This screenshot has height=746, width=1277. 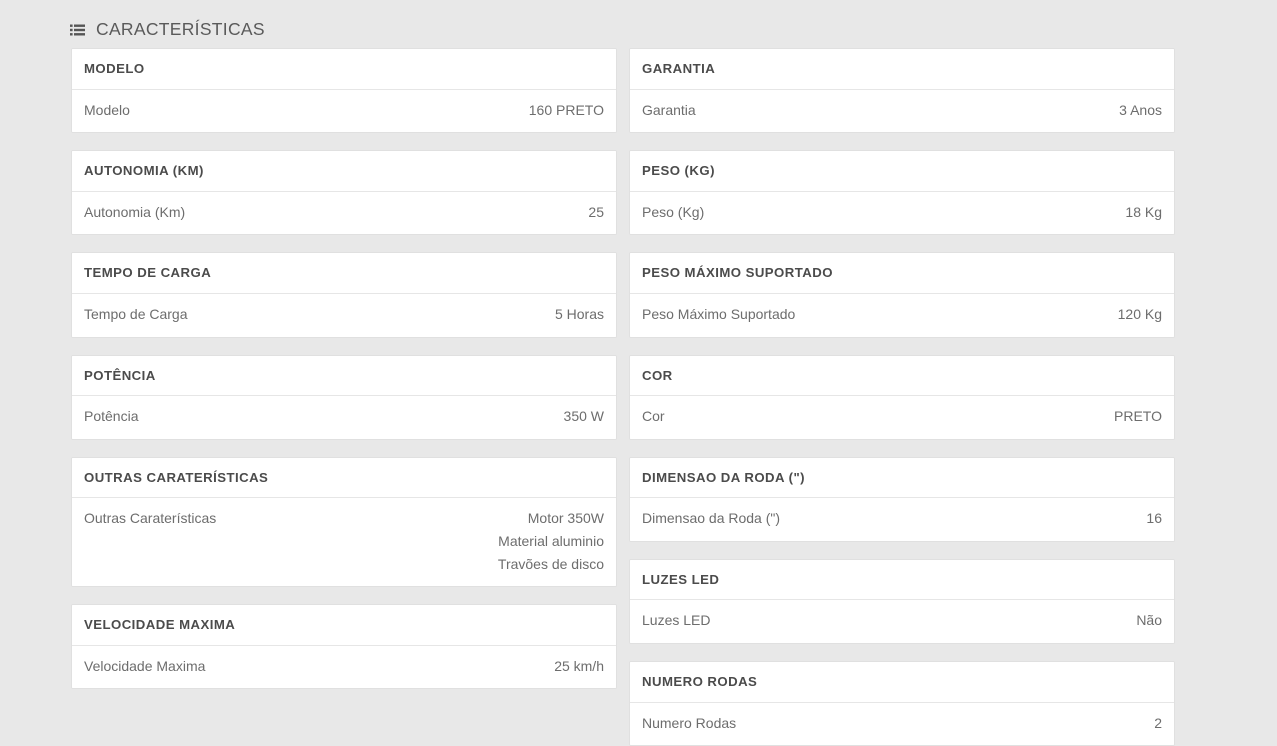 I want to click on spec-value: Não, so click(x=1149, y=620).